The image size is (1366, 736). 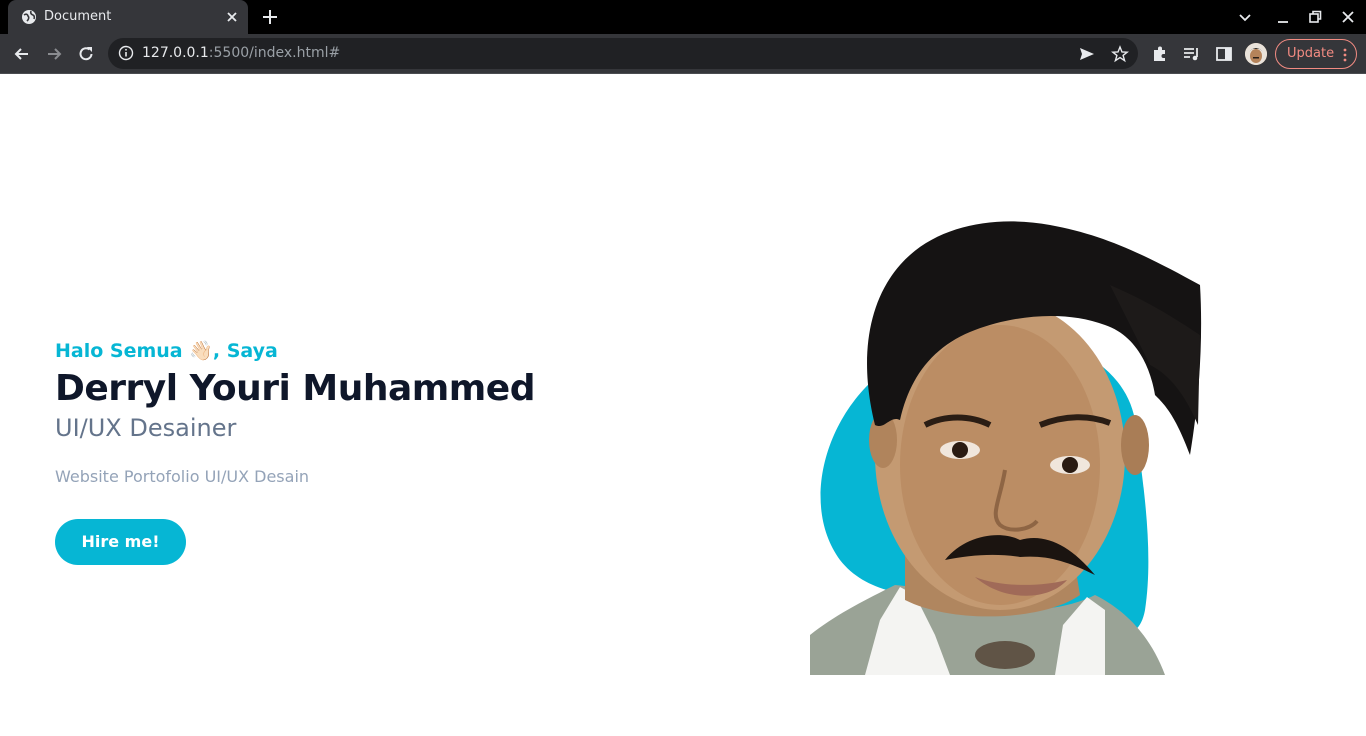 What do you see at coordinates (623, 53) in the screenshot?
I see `address-bar: 127.0.0.1:5500/index.html#` at bounding box center [623, 53].